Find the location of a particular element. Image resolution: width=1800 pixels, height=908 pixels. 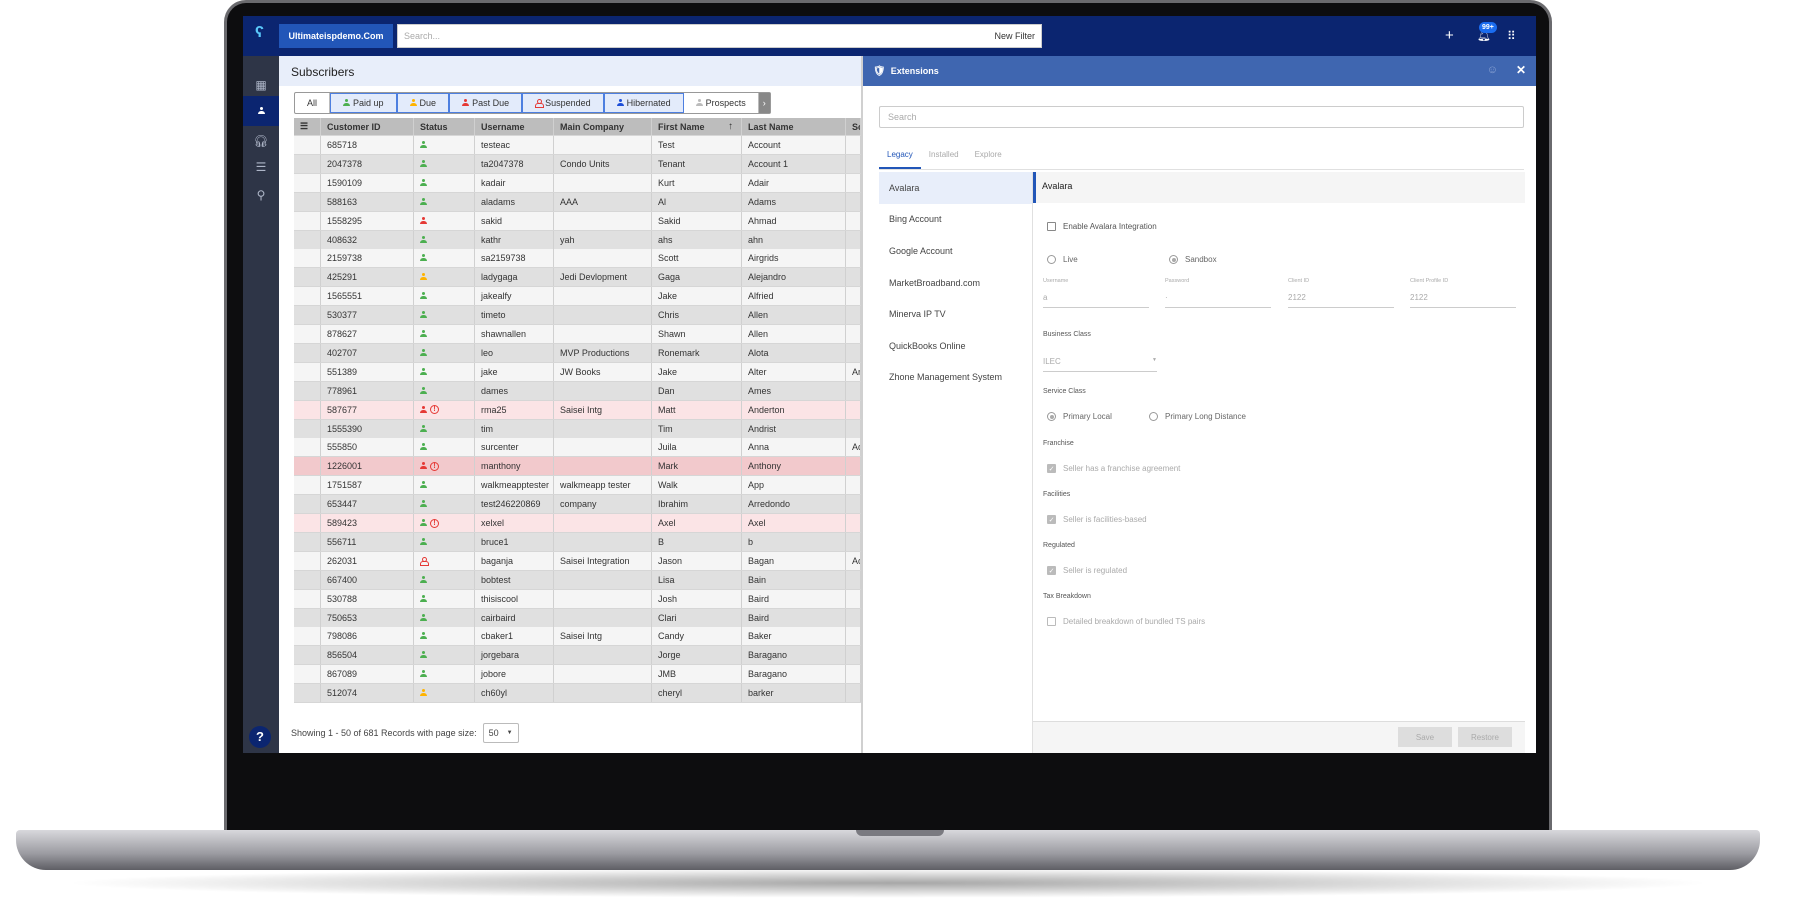

list-icon: ☰ is located at coordinates (261, 167).